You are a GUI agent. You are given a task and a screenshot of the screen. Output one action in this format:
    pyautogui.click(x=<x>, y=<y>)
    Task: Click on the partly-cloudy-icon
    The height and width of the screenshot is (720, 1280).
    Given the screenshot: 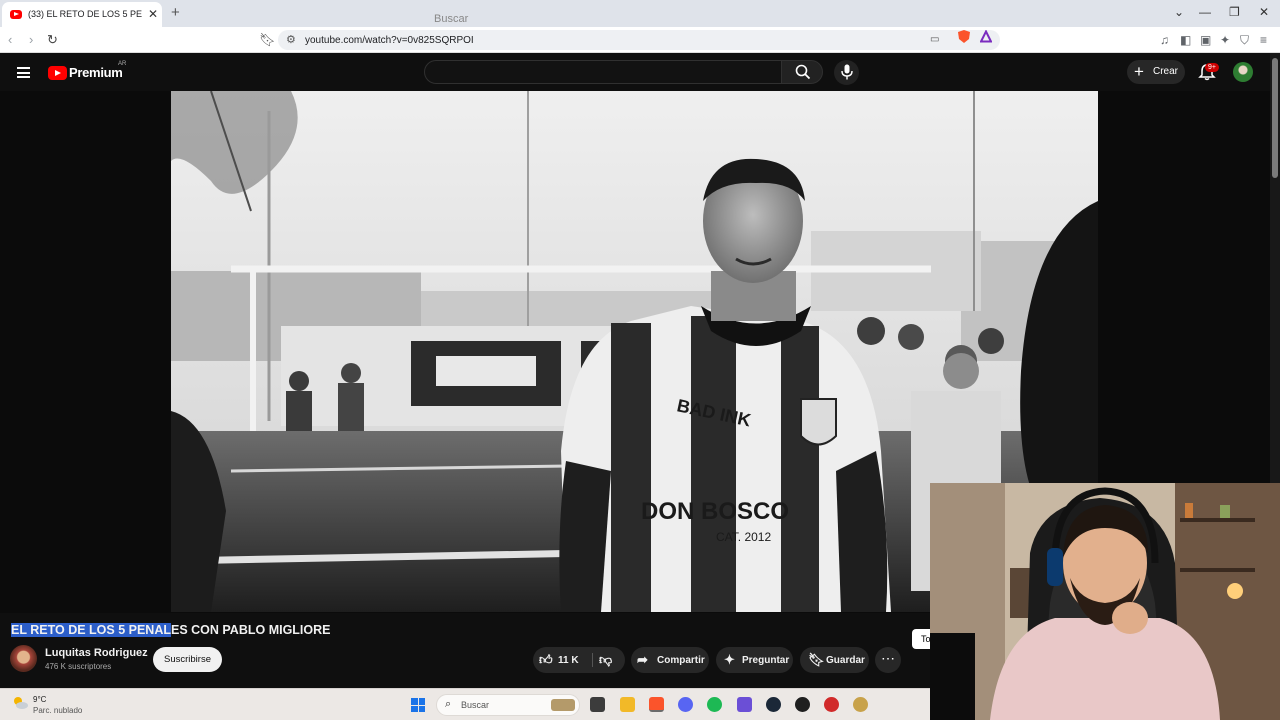 What is the action you would take?
    pyautogui.click(x=21, y=703)
    